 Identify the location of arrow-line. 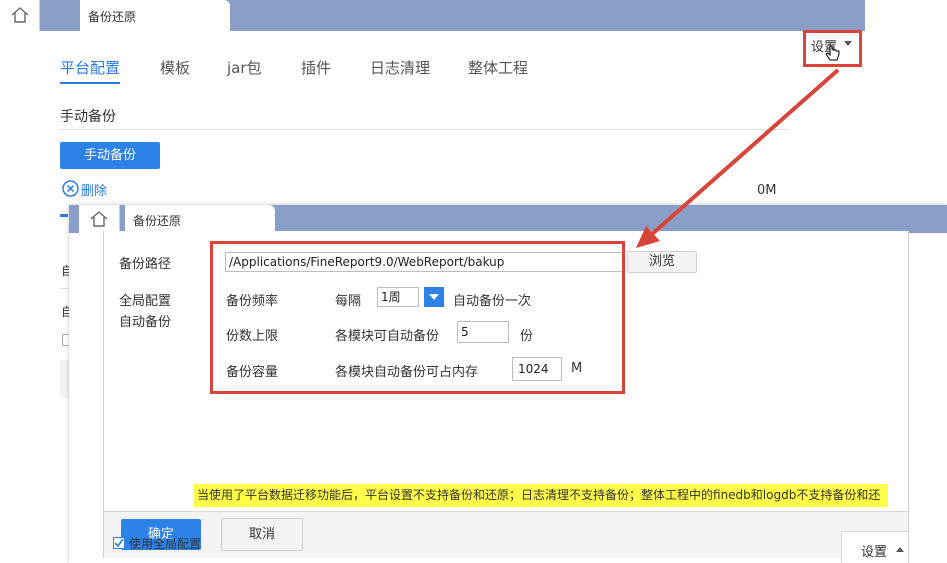
(744, 152).